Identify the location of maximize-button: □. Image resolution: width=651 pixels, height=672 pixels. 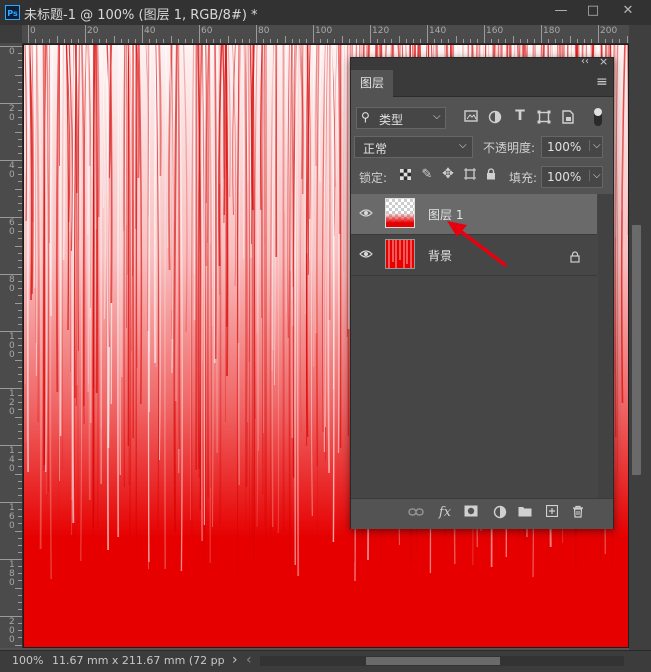
(593, 11).